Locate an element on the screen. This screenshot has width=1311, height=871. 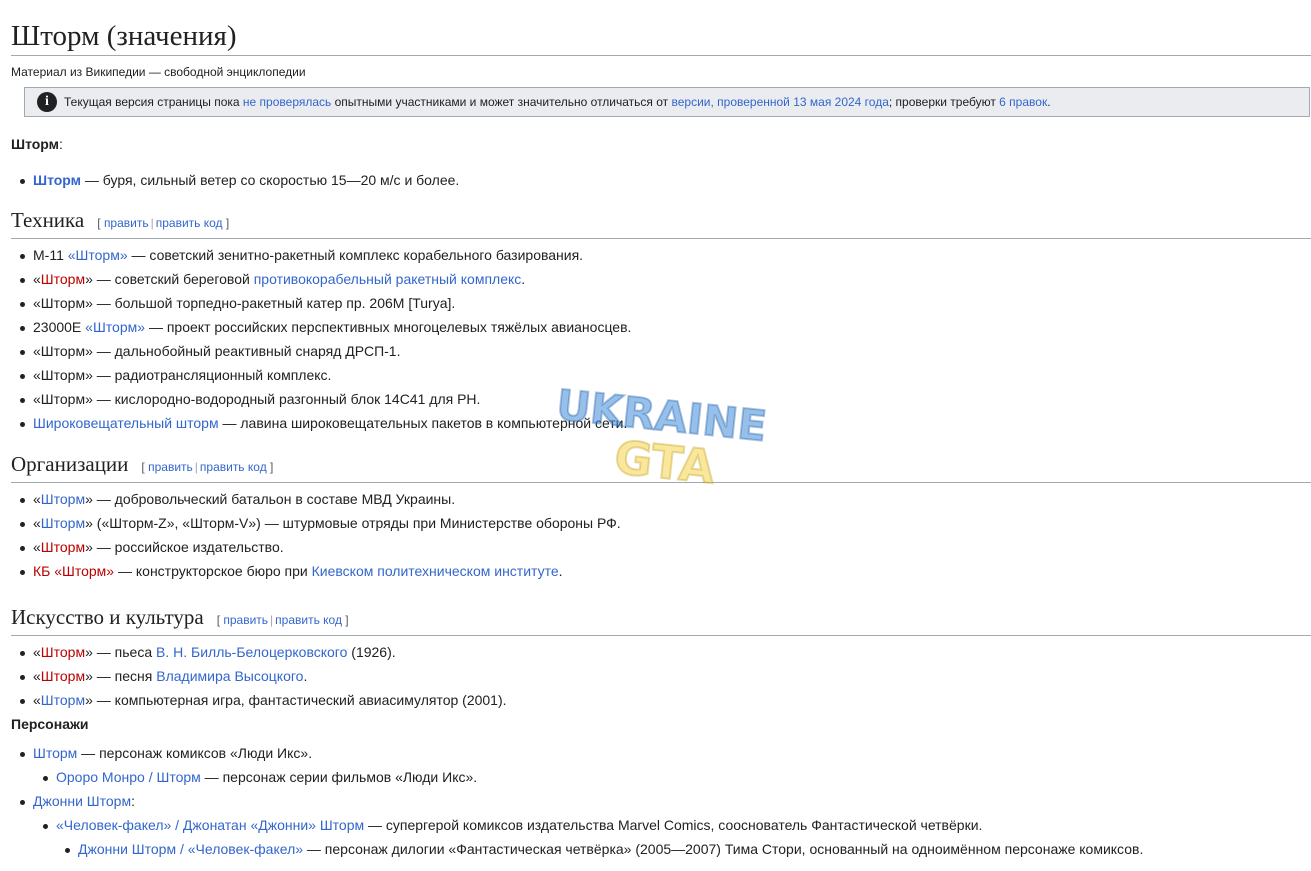
list-item: «Шторм» — радиотрансляционный комплекс. is located at coordinates (661, 375).